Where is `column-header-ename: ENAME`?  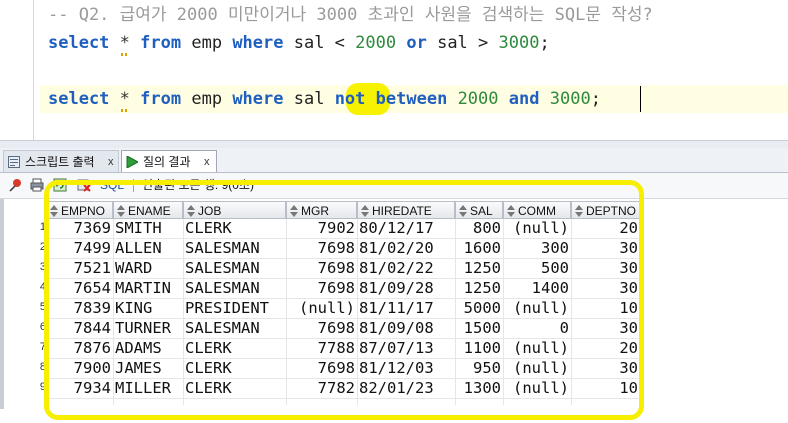 column-header-ename: ENAME is located at coordinates (148, 210).